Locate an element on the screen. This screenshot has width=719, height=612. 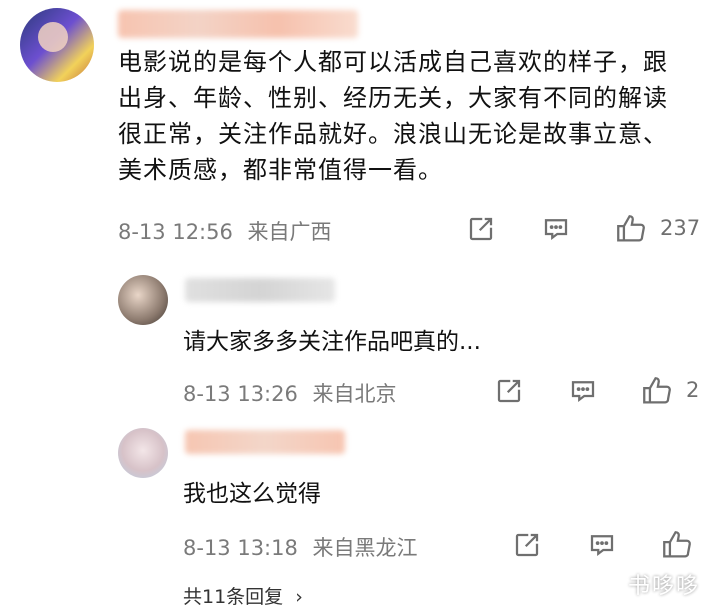
like-count: 2 is located at coordinates (693, 390).